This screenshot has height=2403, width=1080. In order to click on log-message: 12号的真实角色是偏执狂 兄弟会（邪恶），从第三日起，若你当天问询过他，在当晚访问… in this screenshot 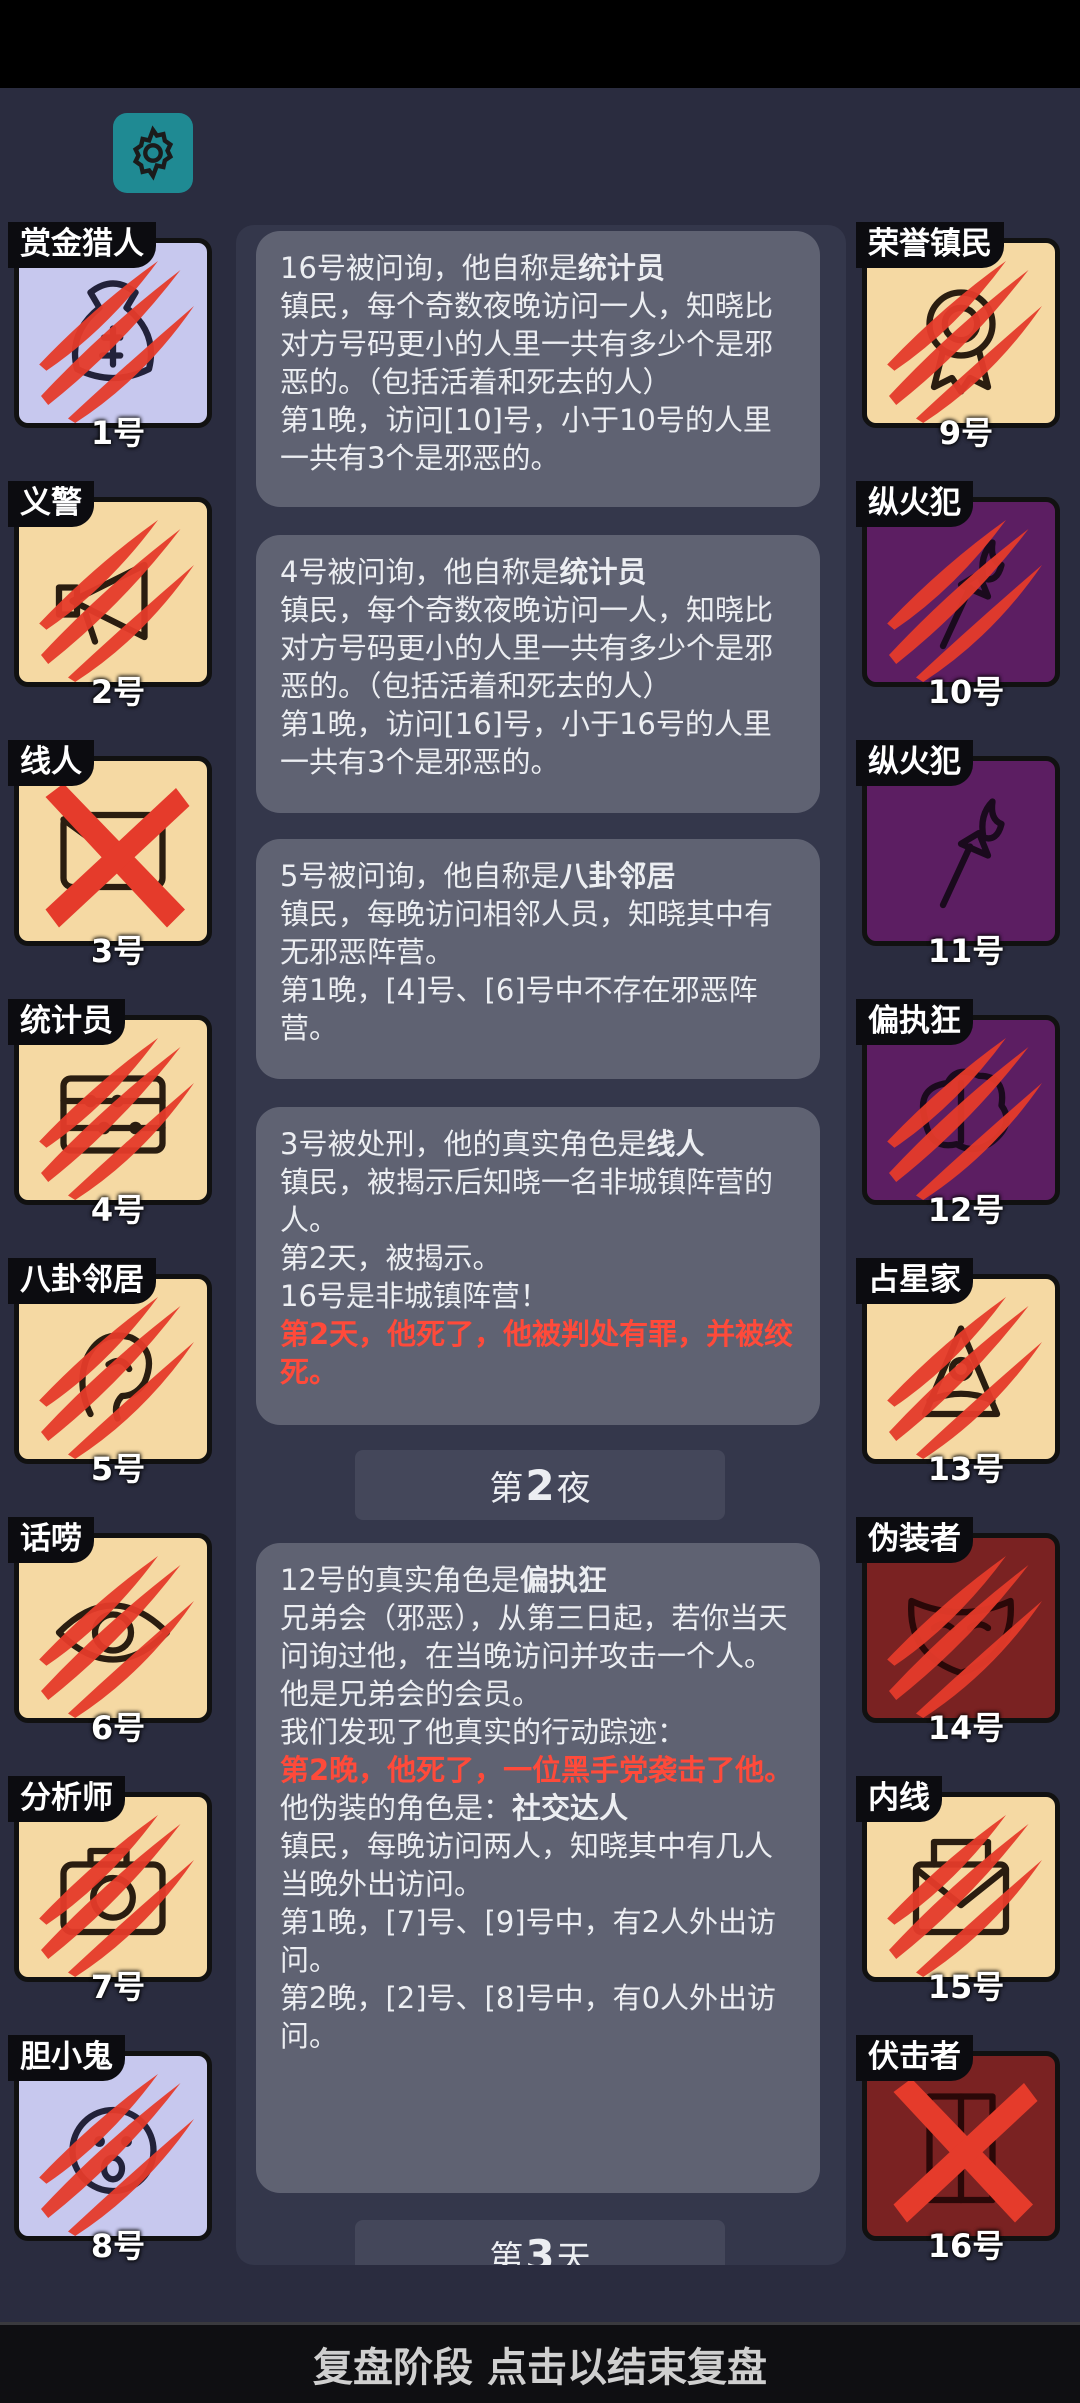, I will do `click(538, 1868)`.